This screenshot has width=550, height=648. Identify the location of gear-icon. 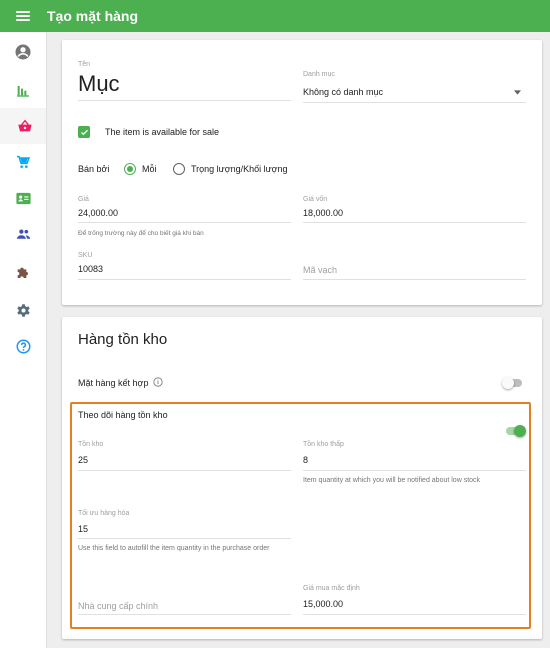
(23, 310).